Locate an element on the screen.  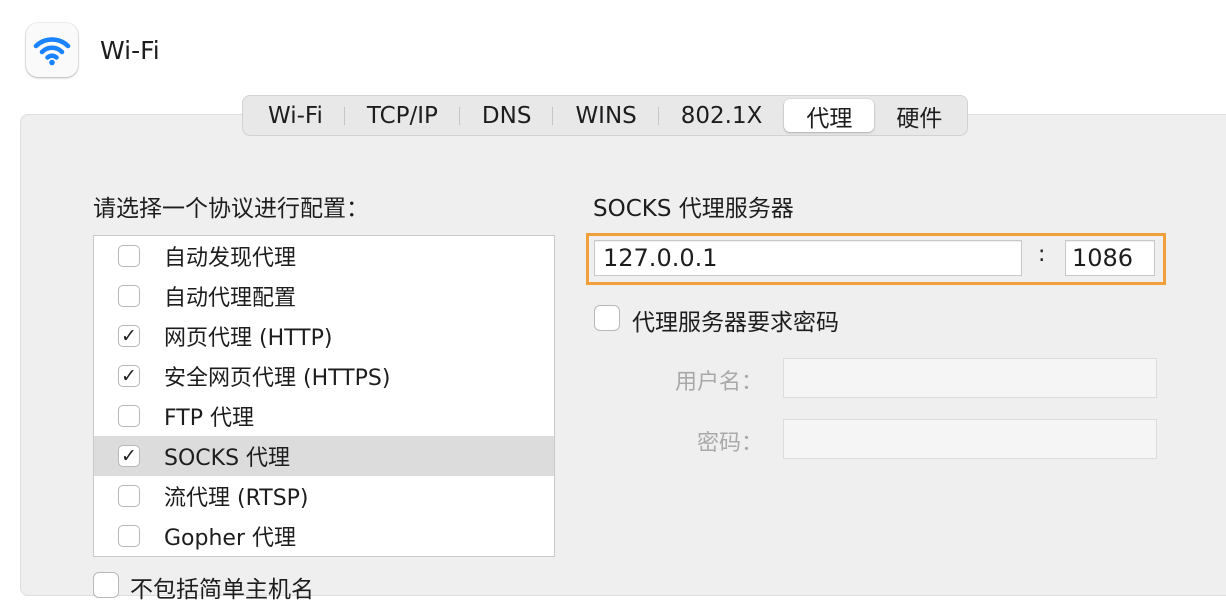
protocol-item-auto-discovery: 自动发现代理 is located at coordinates (324, 256).